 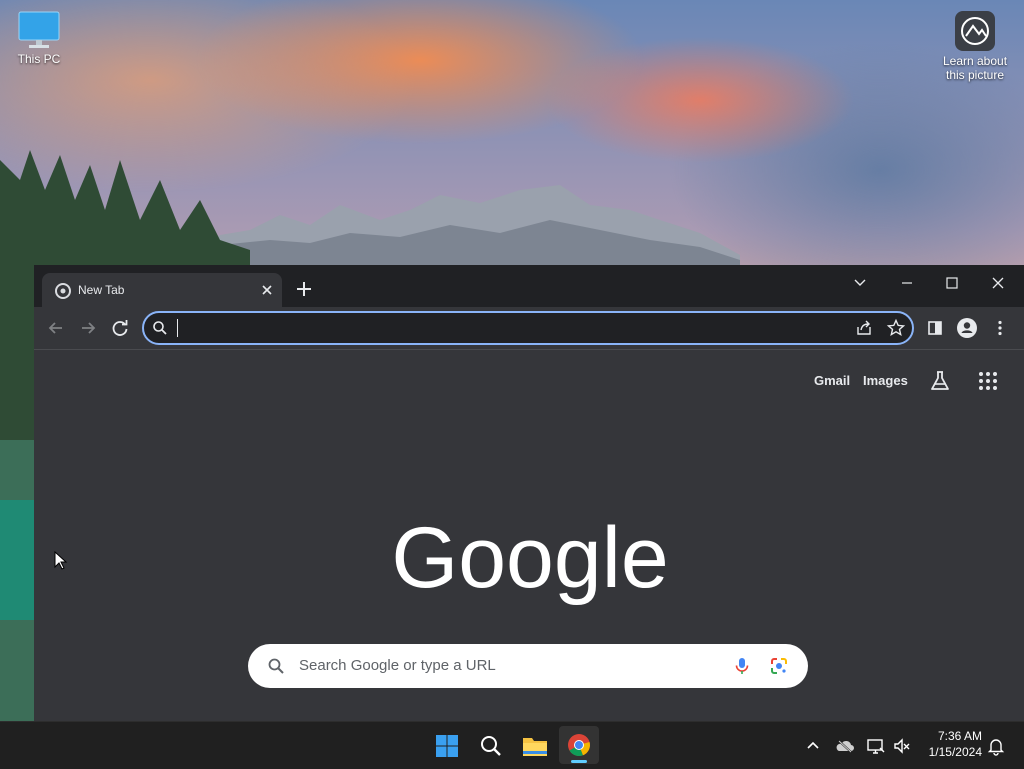 I want to click on file-explorer-button, so click(x=534, y=745).